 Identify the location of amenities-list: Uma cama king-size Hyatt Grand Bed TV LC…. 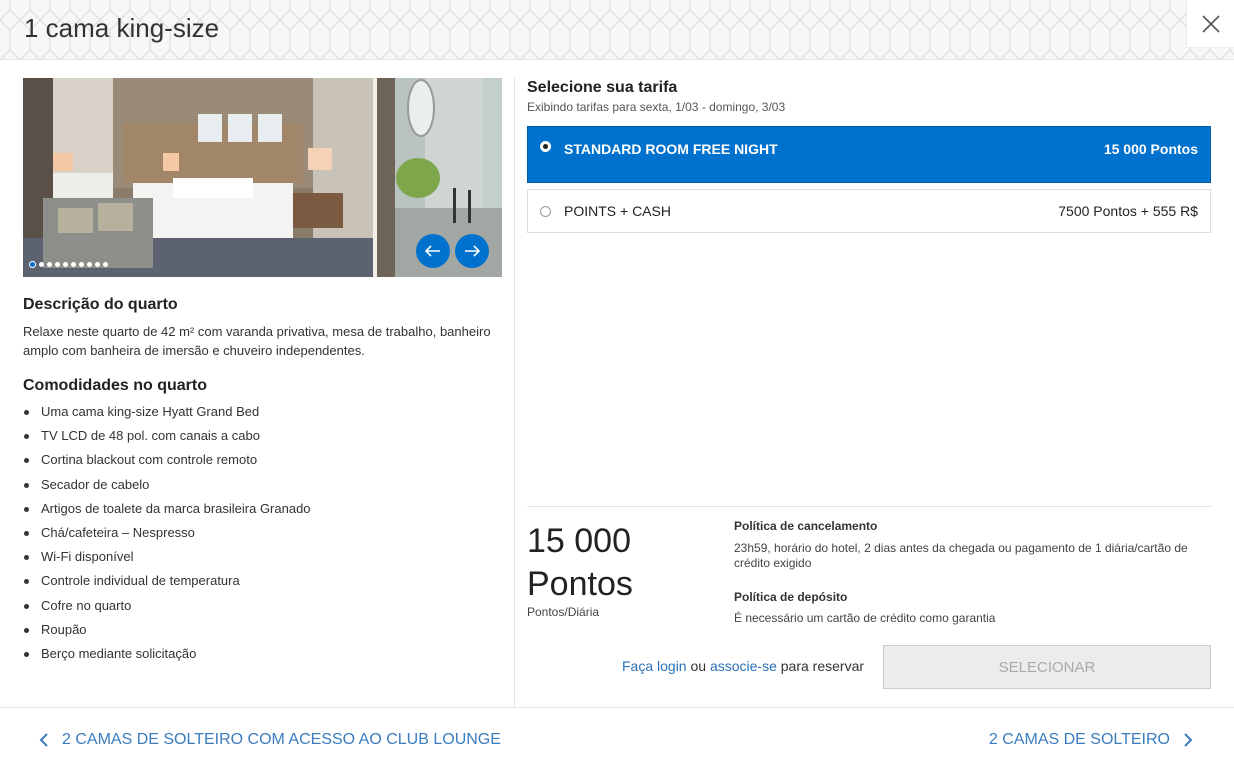
(167, 533).